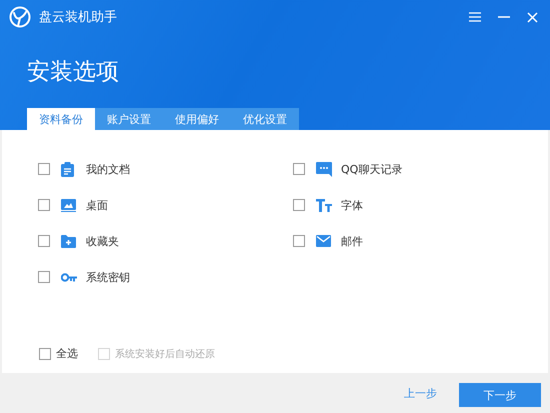 Image resolution: width=550 pixels, height=413 pixels. What do you see at coordinates (323, 241) in the screenshot?
I see `mail-icon` at bounding box center [323, 241].